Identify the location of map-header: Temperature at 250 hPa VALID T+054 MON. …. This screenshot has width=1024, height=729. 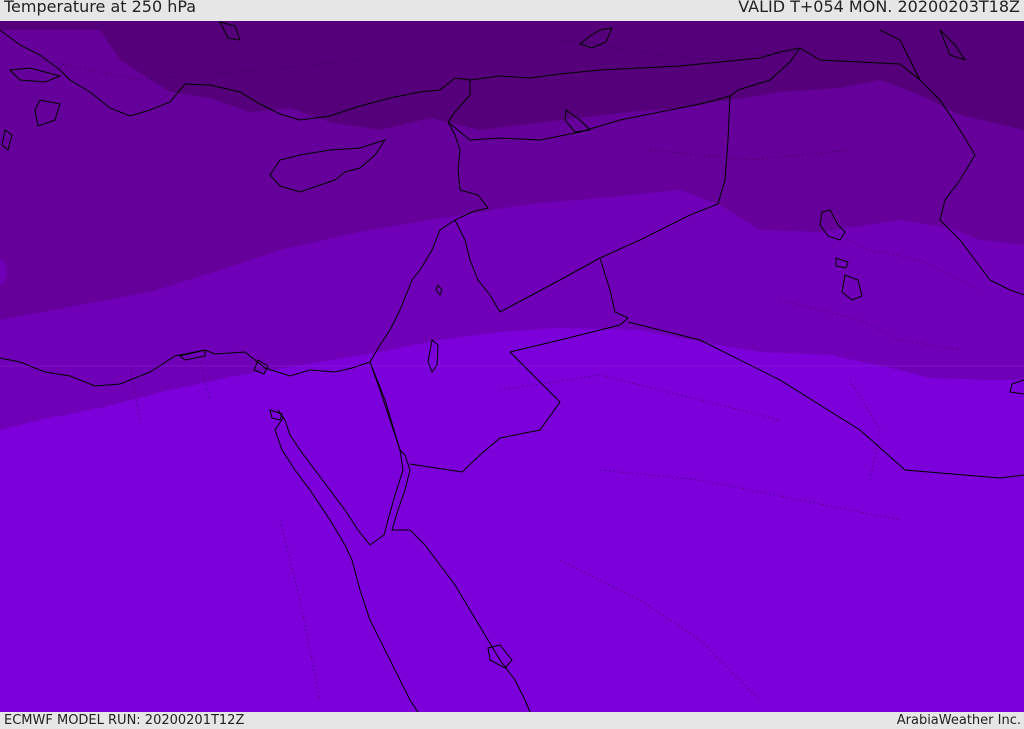
(512, 10).